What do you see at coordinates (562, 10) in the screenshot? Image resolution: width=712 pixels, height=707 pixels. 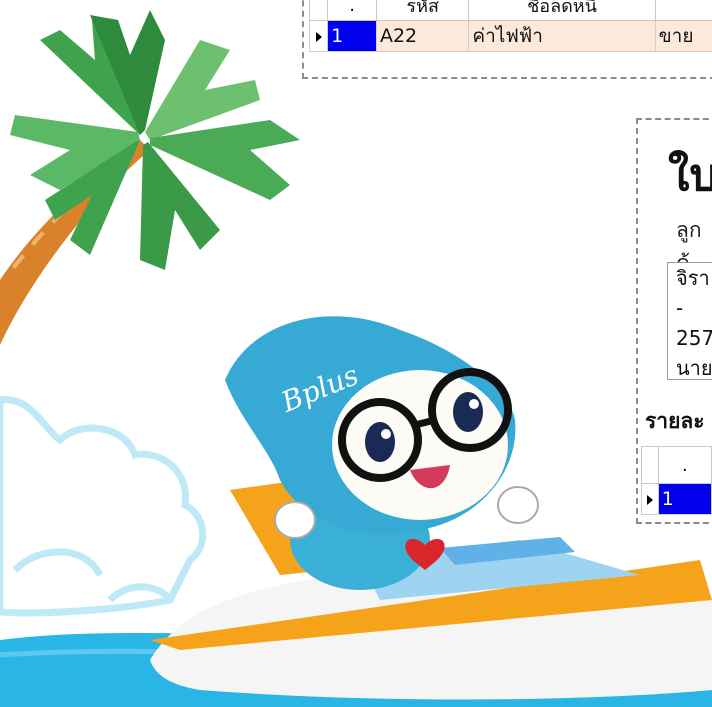 I see `col-header-name: ชื่อลดหนี้` at bounding box center [562, 10].